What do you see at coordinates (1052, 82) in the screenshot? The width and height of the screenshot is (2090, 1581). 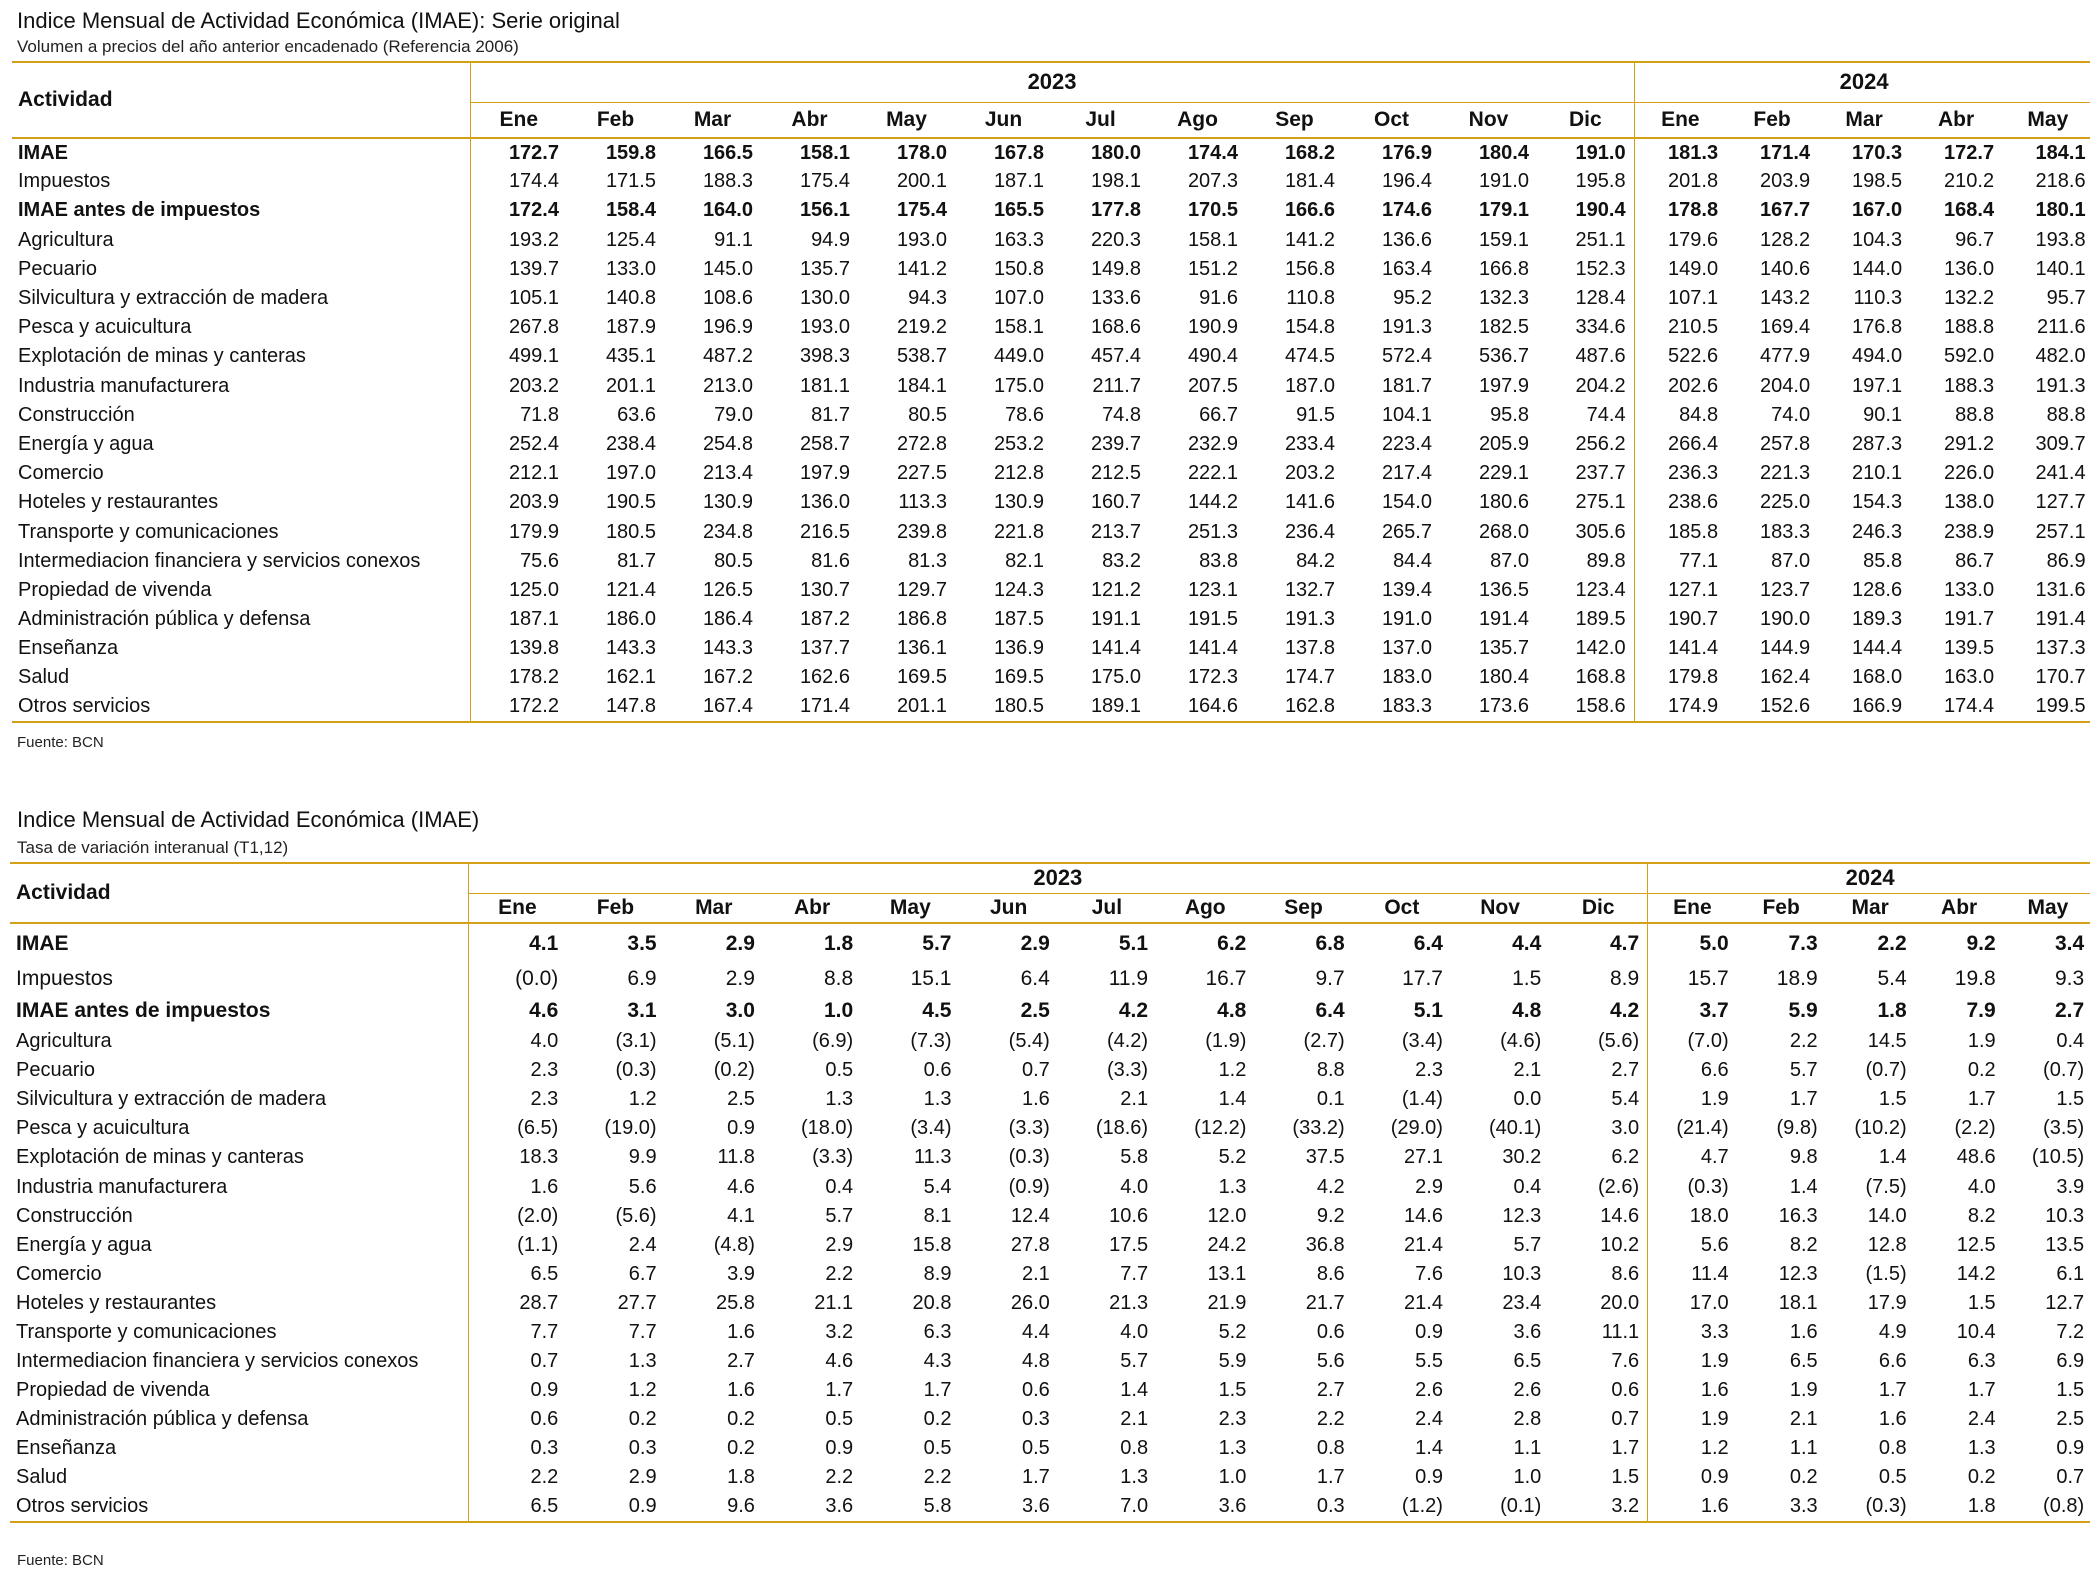 I see `table1-year-2023: 2023` at bounding box center [1052, 82].